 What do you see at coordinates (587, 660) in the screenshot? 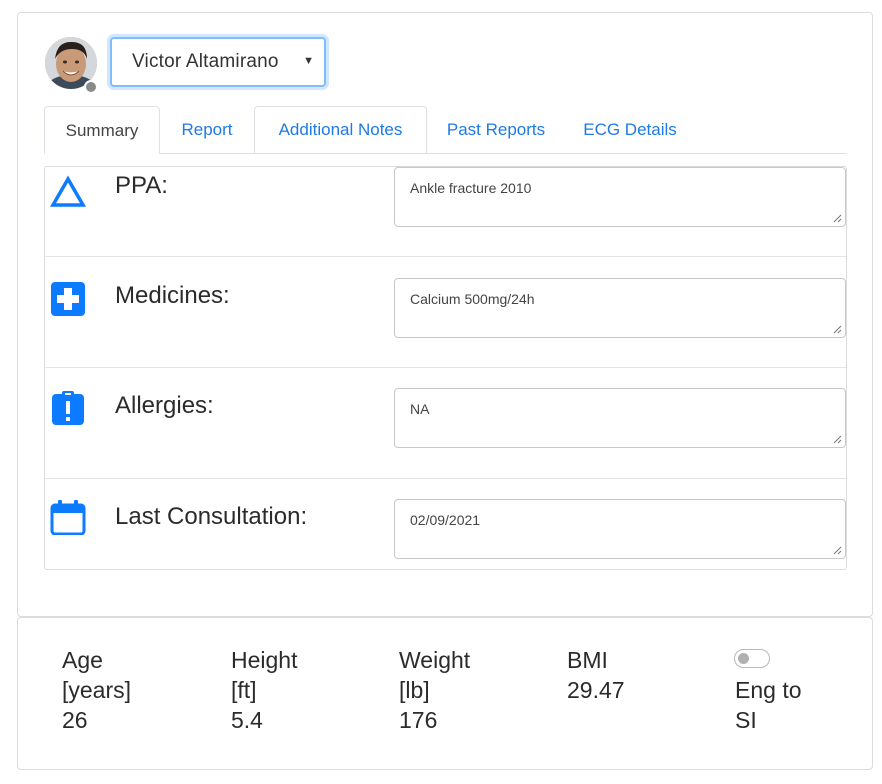
I see `stat-bmi-label: BMI` at bounding box center [587, 660].